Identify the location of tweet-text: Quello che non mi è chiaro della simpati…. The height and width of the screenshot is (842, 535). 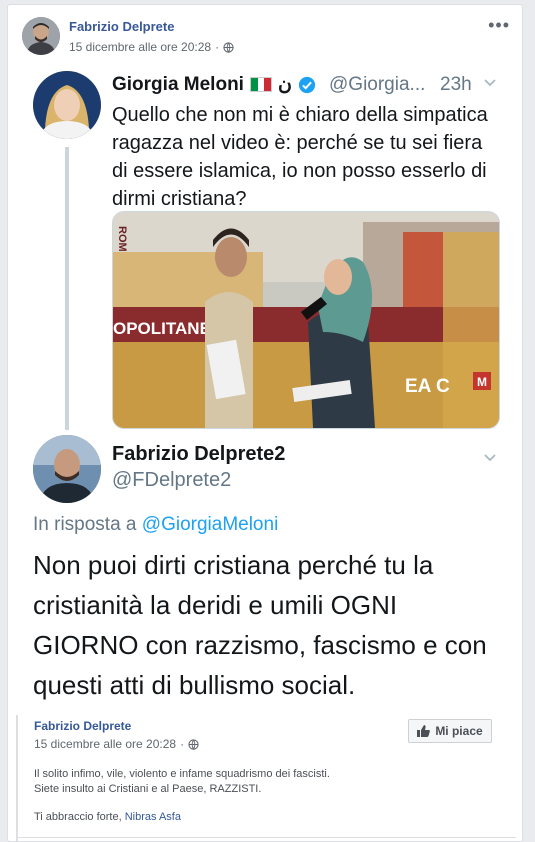
(300, 157).